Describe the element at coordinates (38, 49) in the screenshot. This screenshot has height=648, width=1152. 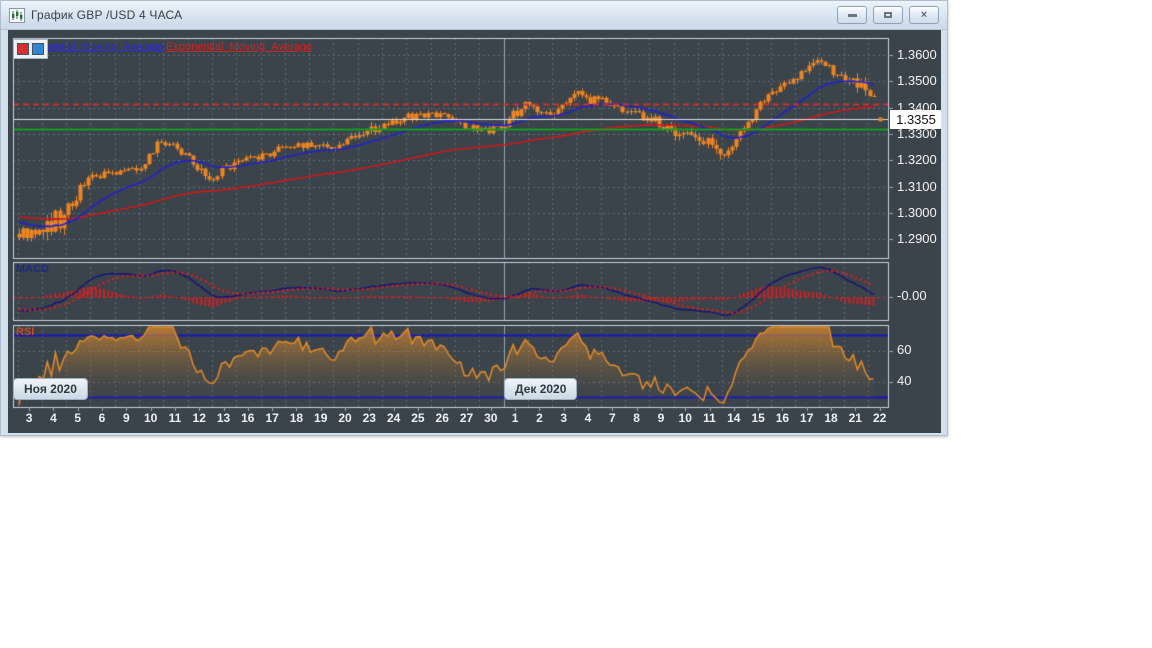
I see `blue-indicator-chip` at that location.